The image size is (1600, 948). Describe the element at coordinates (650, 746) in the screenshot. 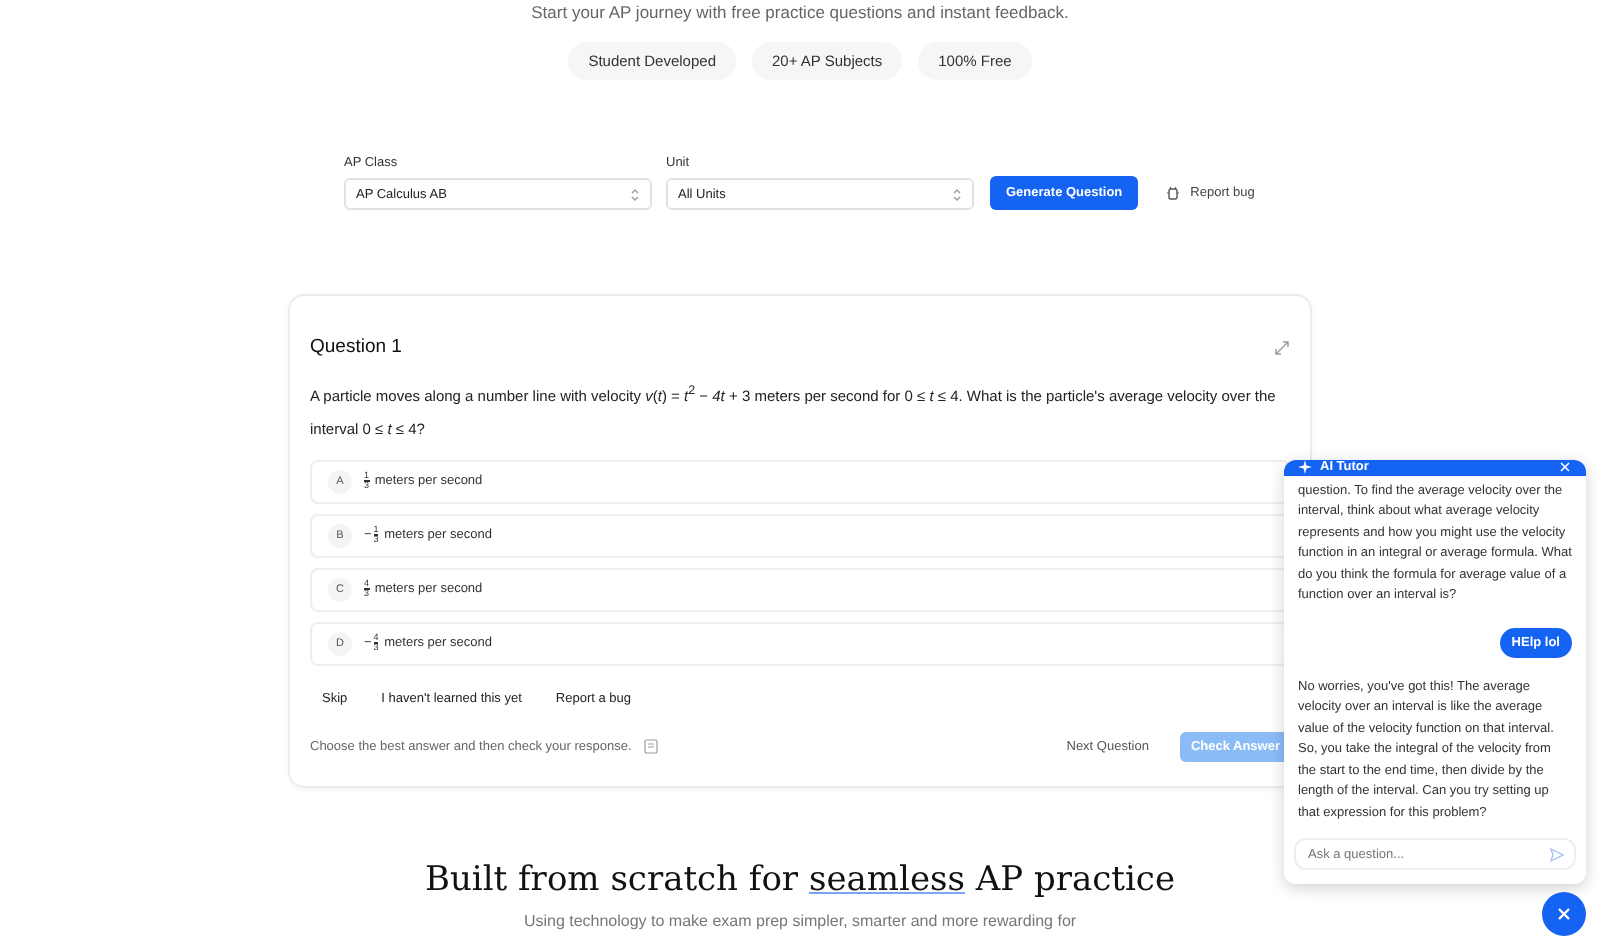

I see `clipboard-icon` at that location.